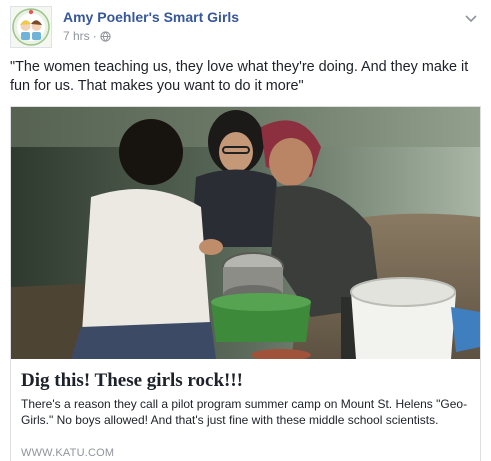  What do you see at coordinates (151, 17) in the screenshot?
I see `page-name-link: Amy Poehler's Smart Girls` at bounding box center [151, 17].